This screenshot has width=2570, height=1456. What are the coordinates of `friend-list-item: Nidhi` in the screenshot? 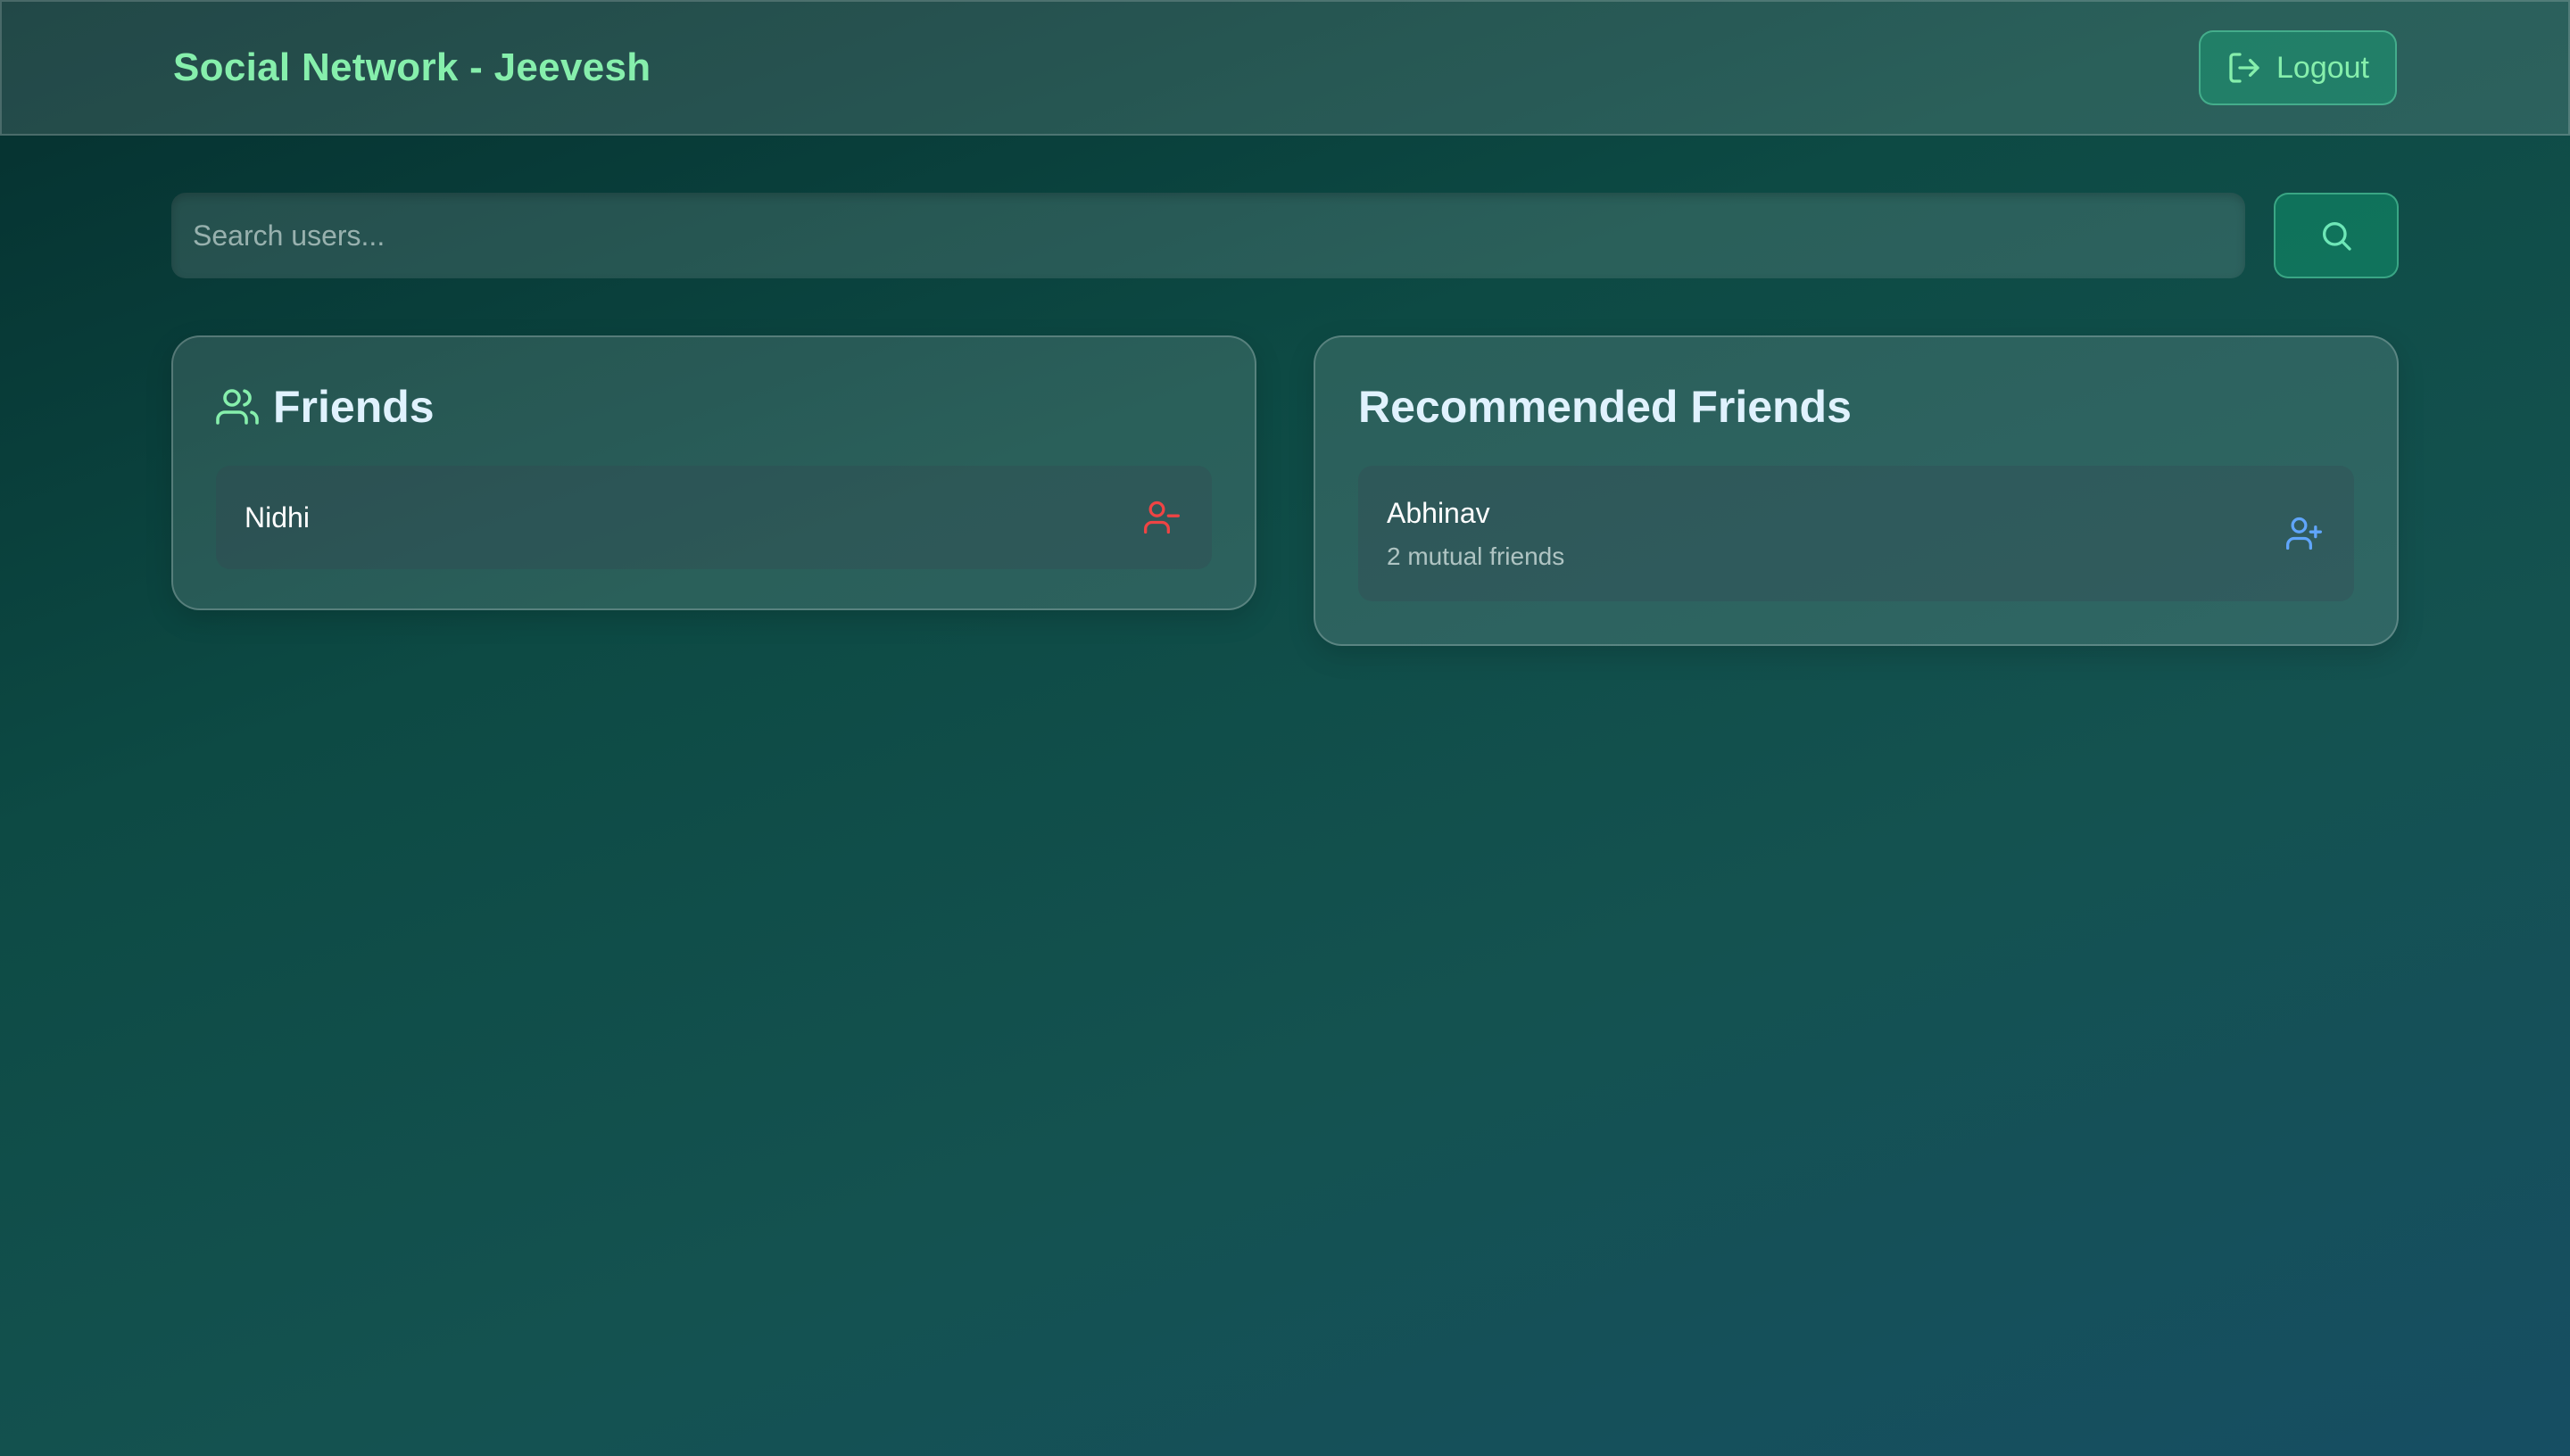 It's located at (714, 517).